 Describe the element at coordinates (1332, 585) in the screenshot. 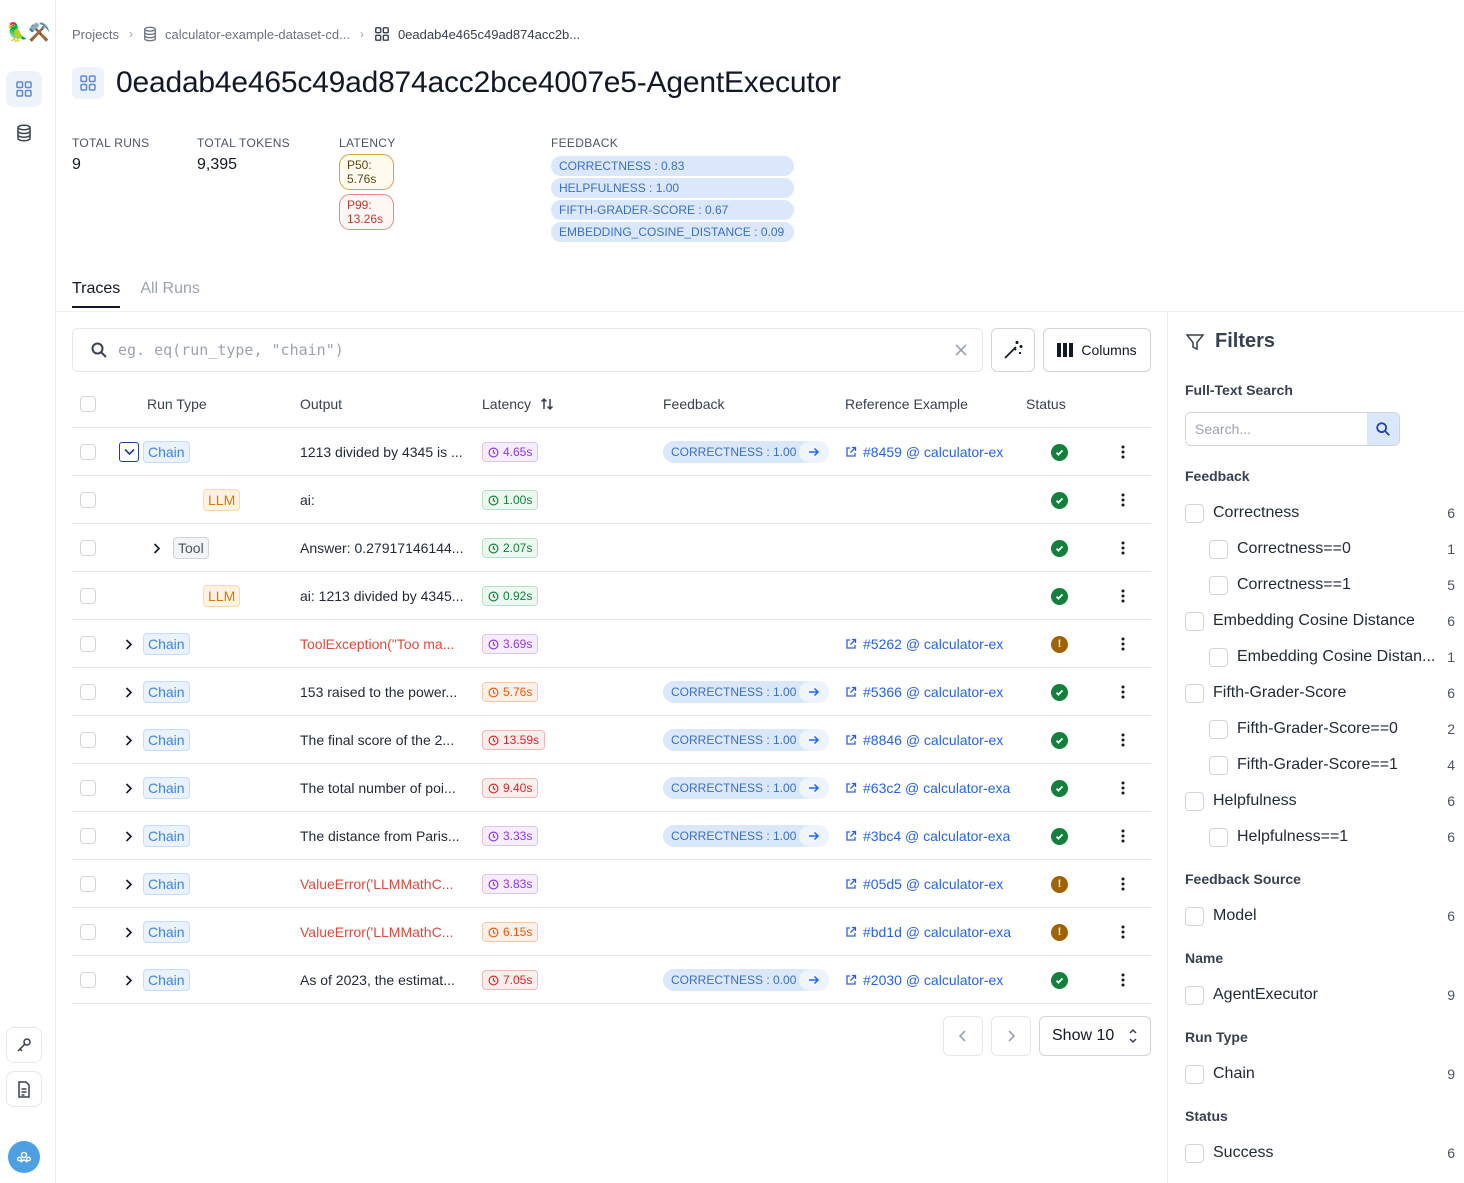

I see `filter-option: Correctness==1 5` at that location.